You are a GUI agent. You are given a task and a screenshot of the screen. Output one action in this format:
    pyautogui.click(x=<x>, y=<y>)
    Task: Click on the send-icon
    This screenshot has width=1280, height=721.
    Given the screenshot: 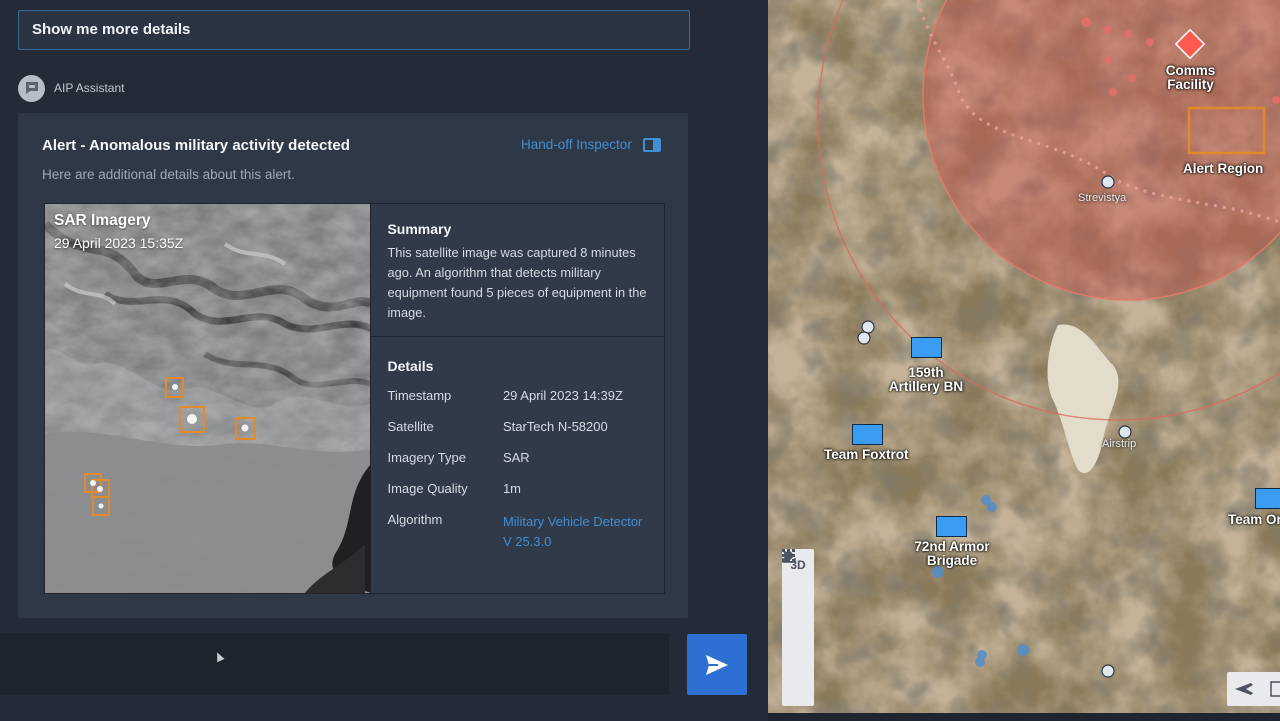 What is the action you would take?
    pyautogui.click(x=717, y=664)
    